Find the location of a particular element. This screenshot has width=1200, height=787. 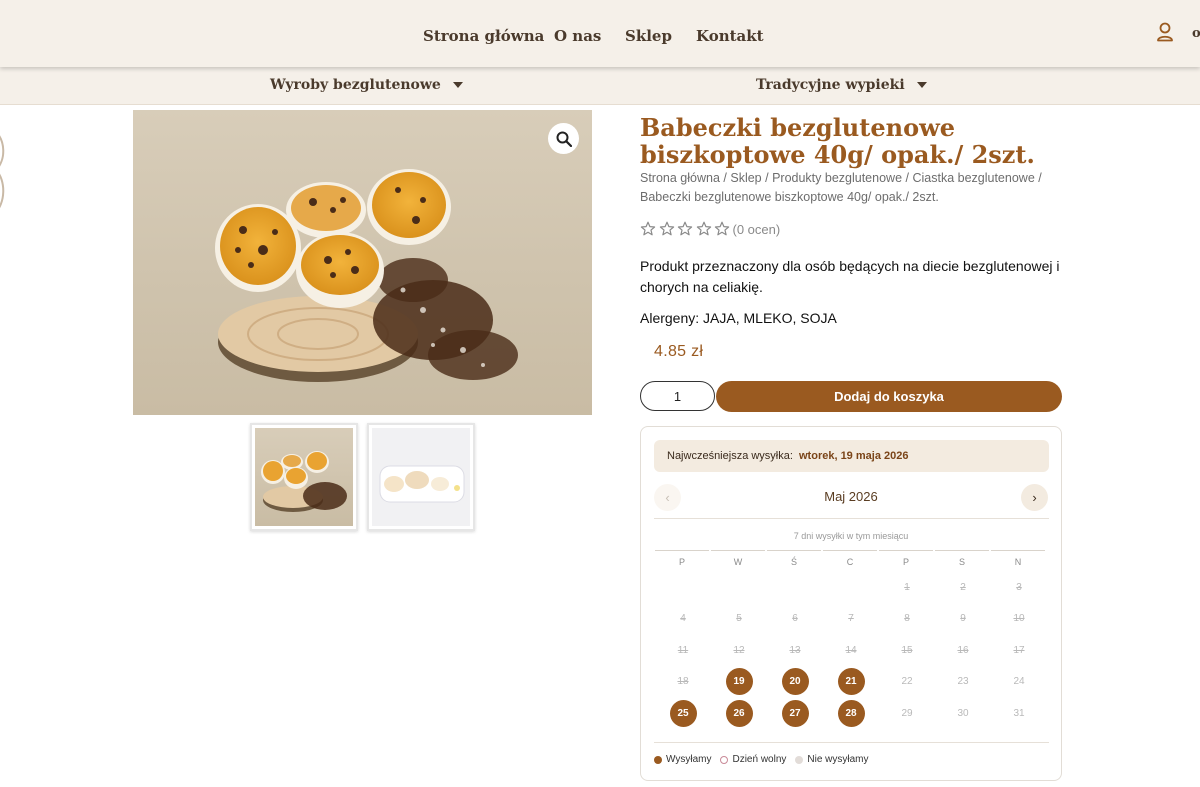

calendar-day: 4 is located at coordinates (683, 618).